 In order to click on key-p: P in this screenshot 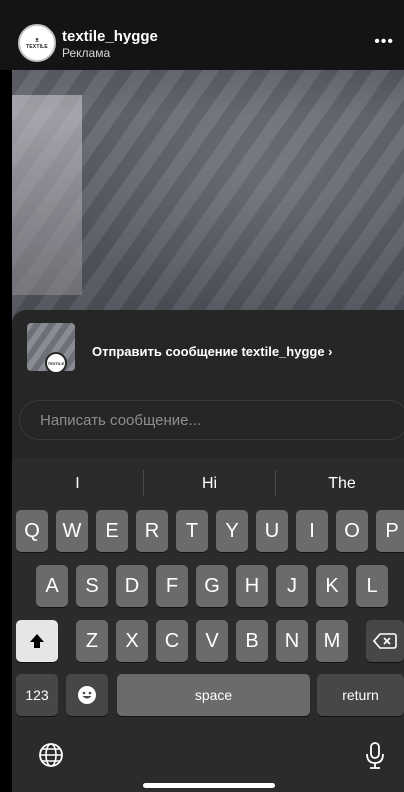, I will do `click(390, 531)`.